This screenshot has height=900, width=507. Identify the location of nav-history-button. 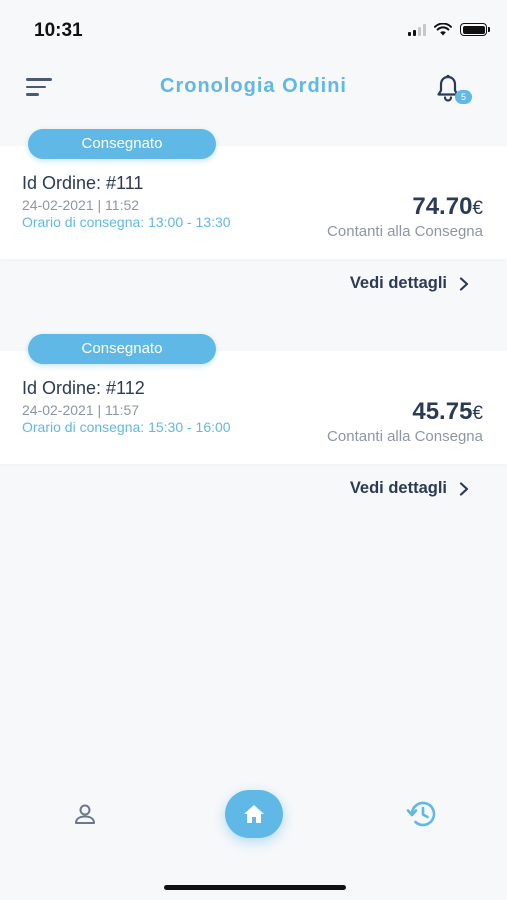
(422, 814).